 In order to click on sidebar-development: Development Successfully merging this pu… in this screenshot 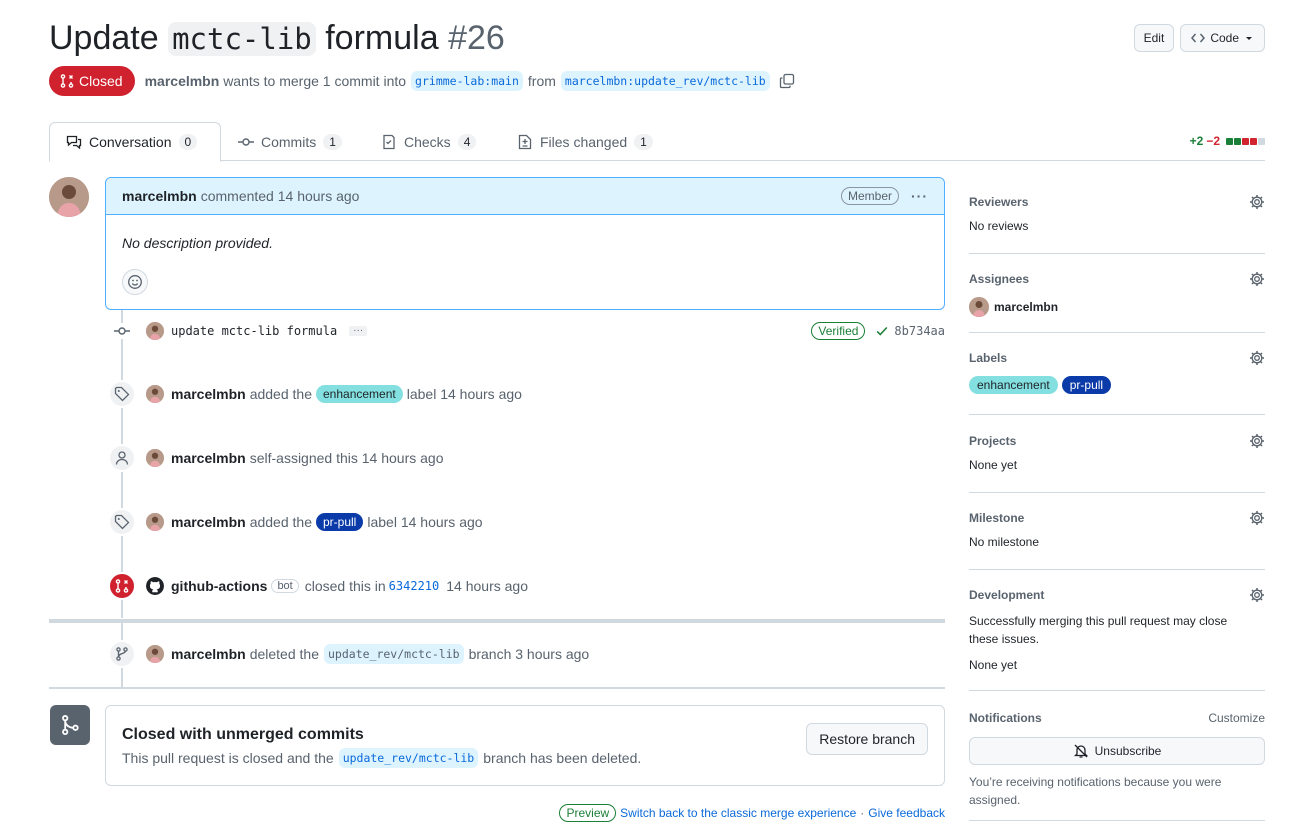, I will do `click(1117, 638)`.